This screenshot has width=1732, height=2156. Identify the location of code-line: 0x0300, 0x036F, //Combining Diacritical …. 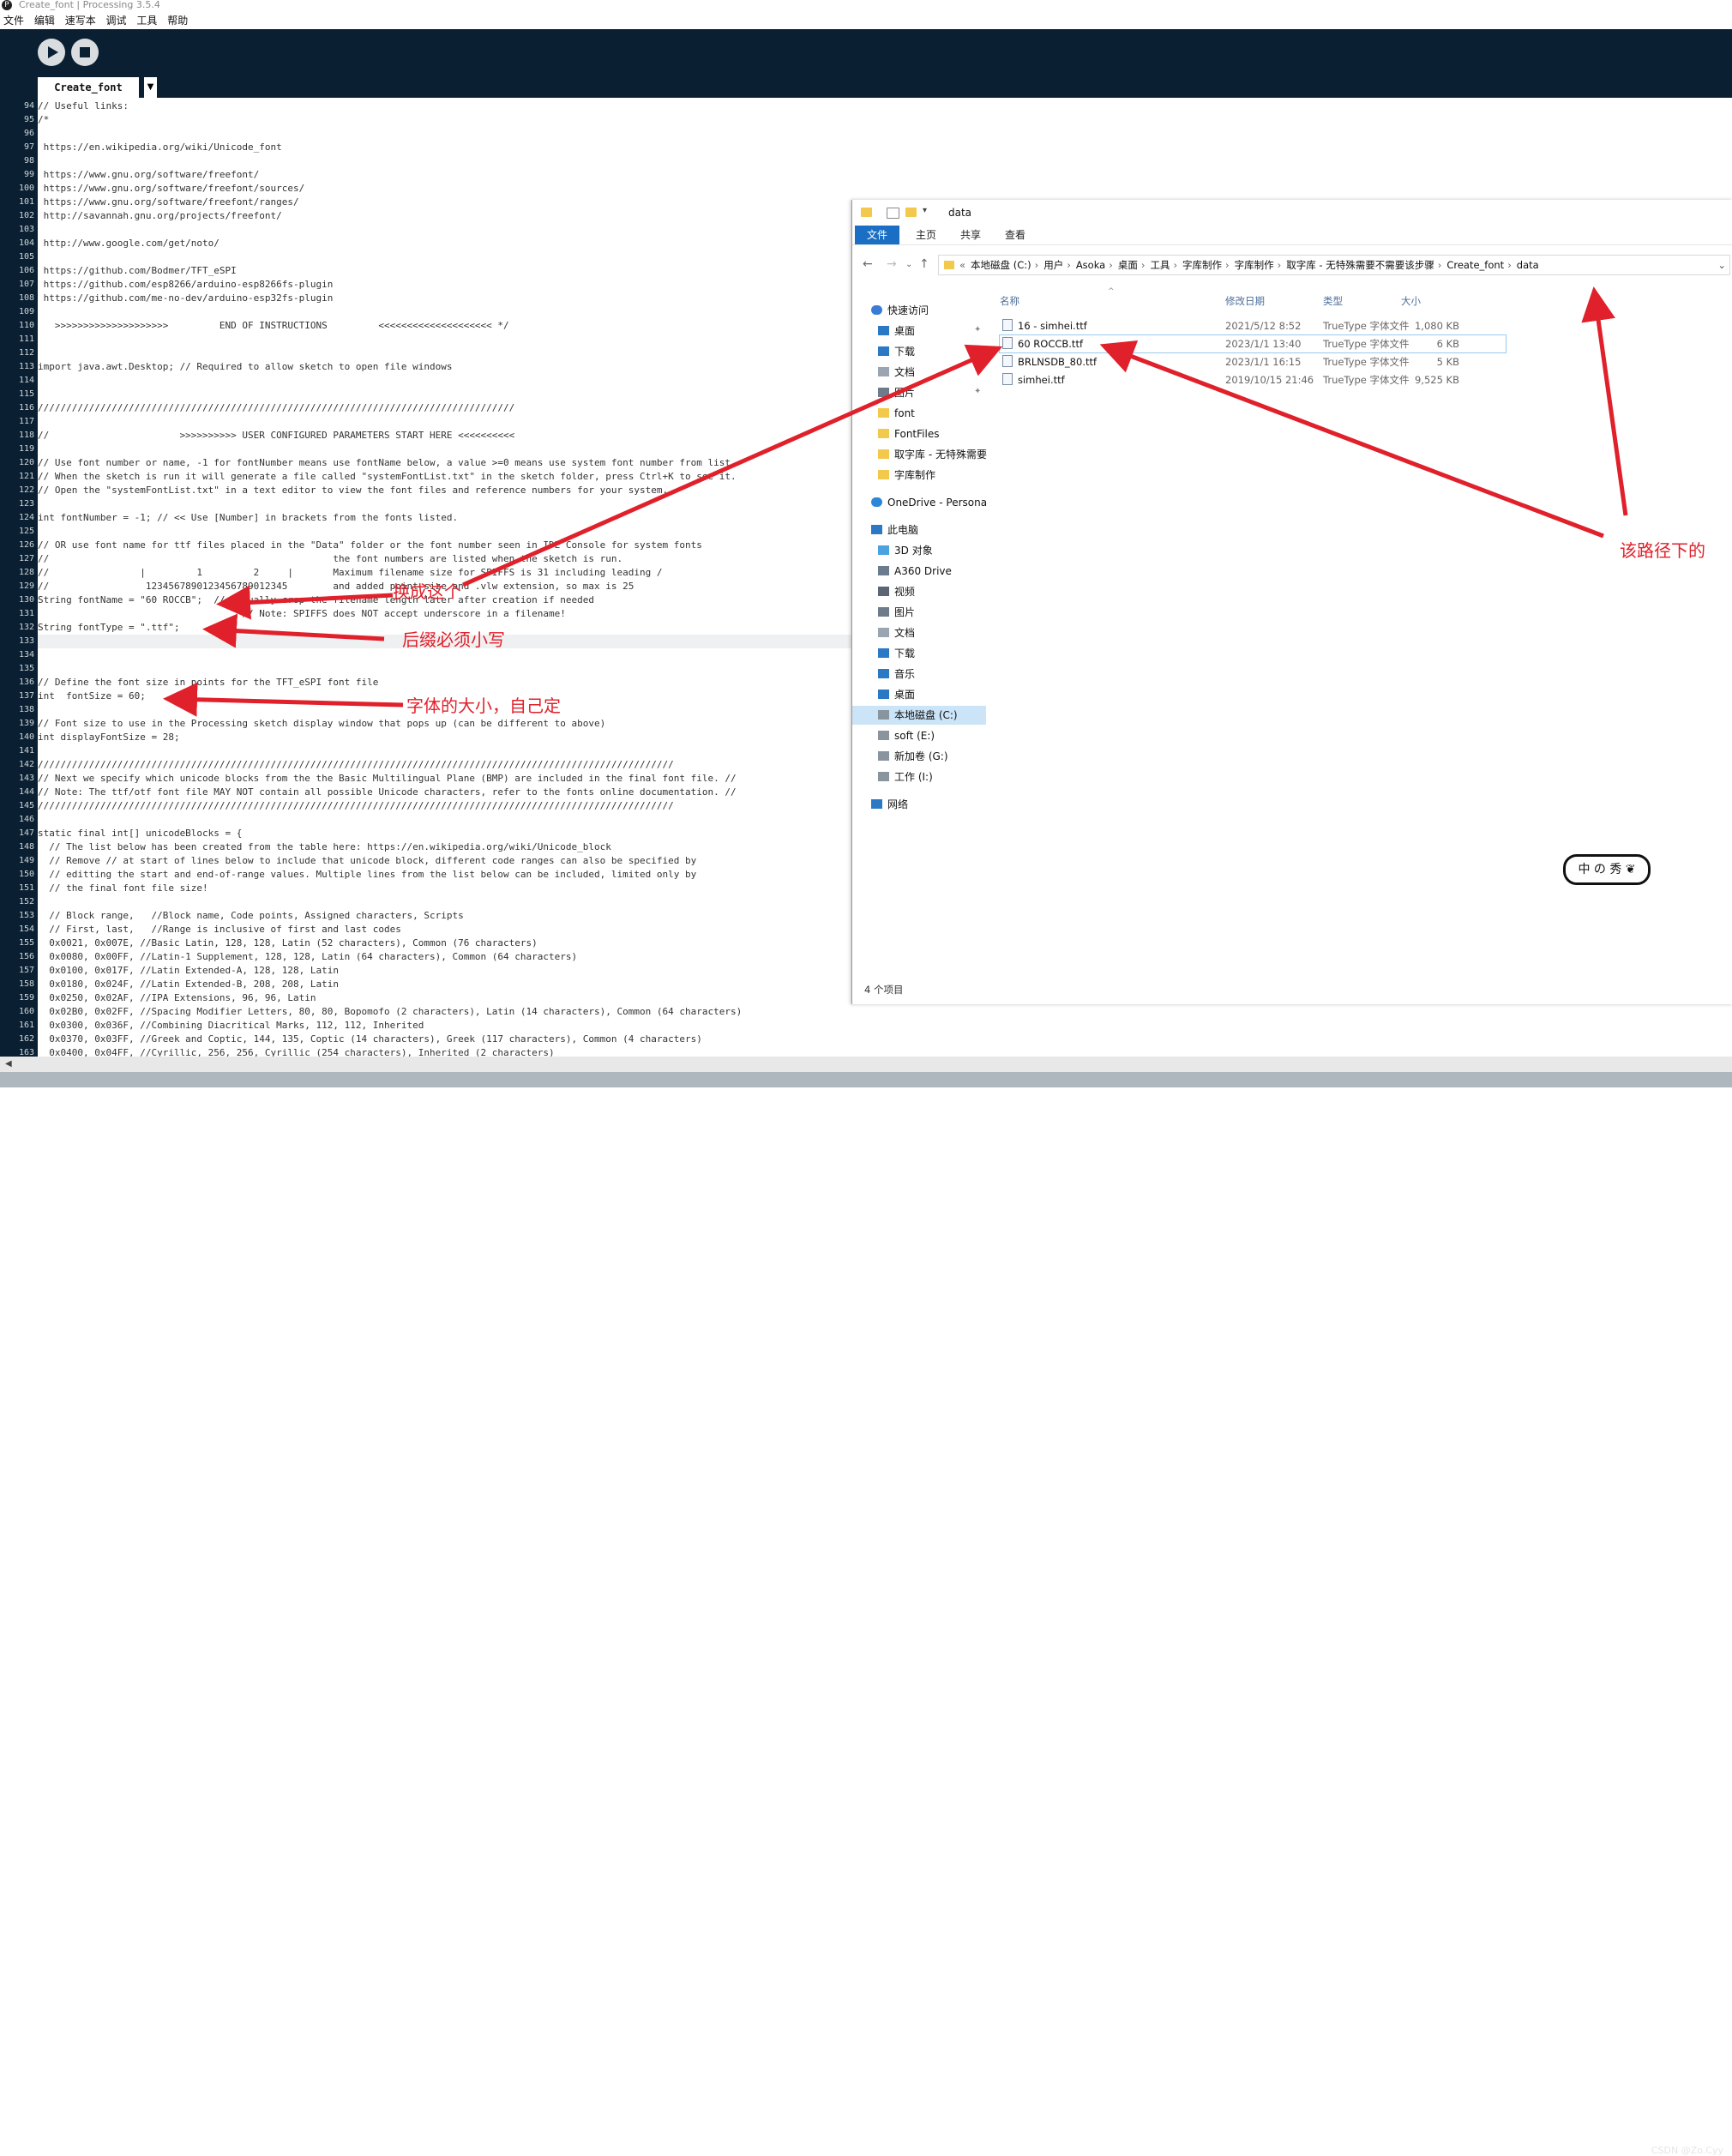
(231, 1026).